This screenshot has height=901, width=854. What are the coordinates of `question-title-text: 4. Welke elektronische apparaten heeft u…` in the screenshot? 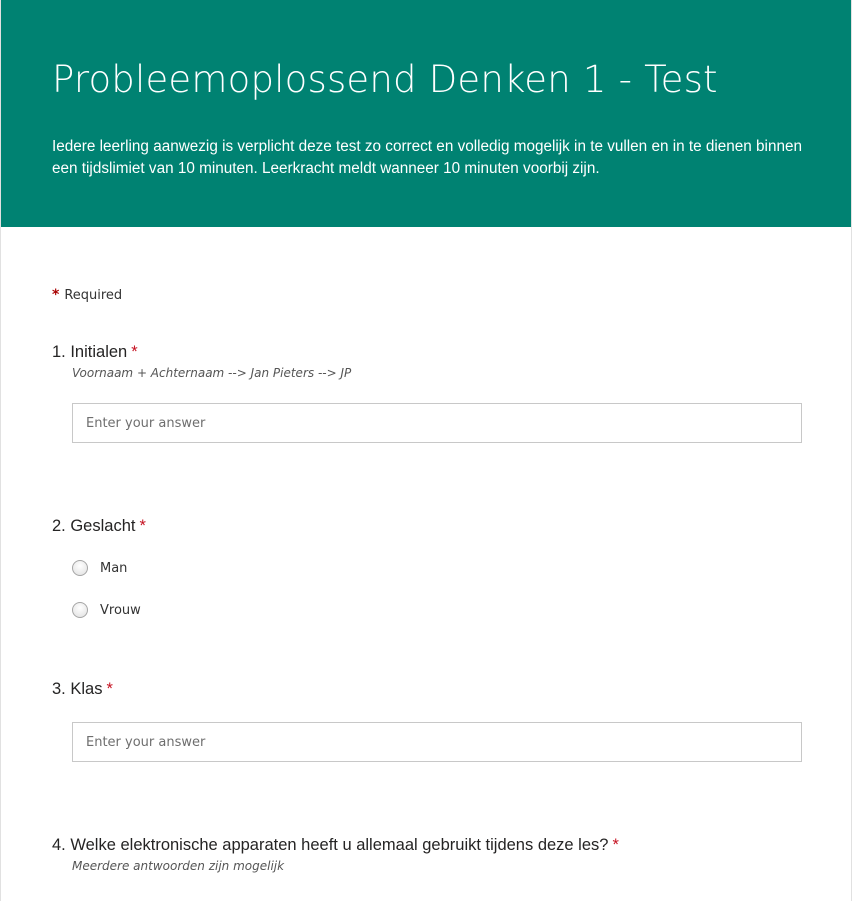 It's located at (330, 845).